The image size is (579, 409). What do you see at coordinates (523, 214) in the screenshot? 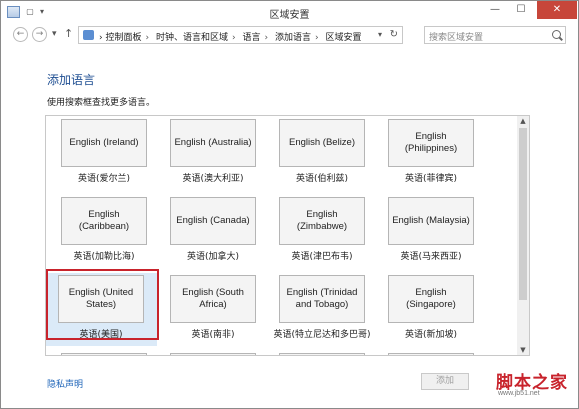
I see `scroll-thumb` at bounding box center [523, 214].